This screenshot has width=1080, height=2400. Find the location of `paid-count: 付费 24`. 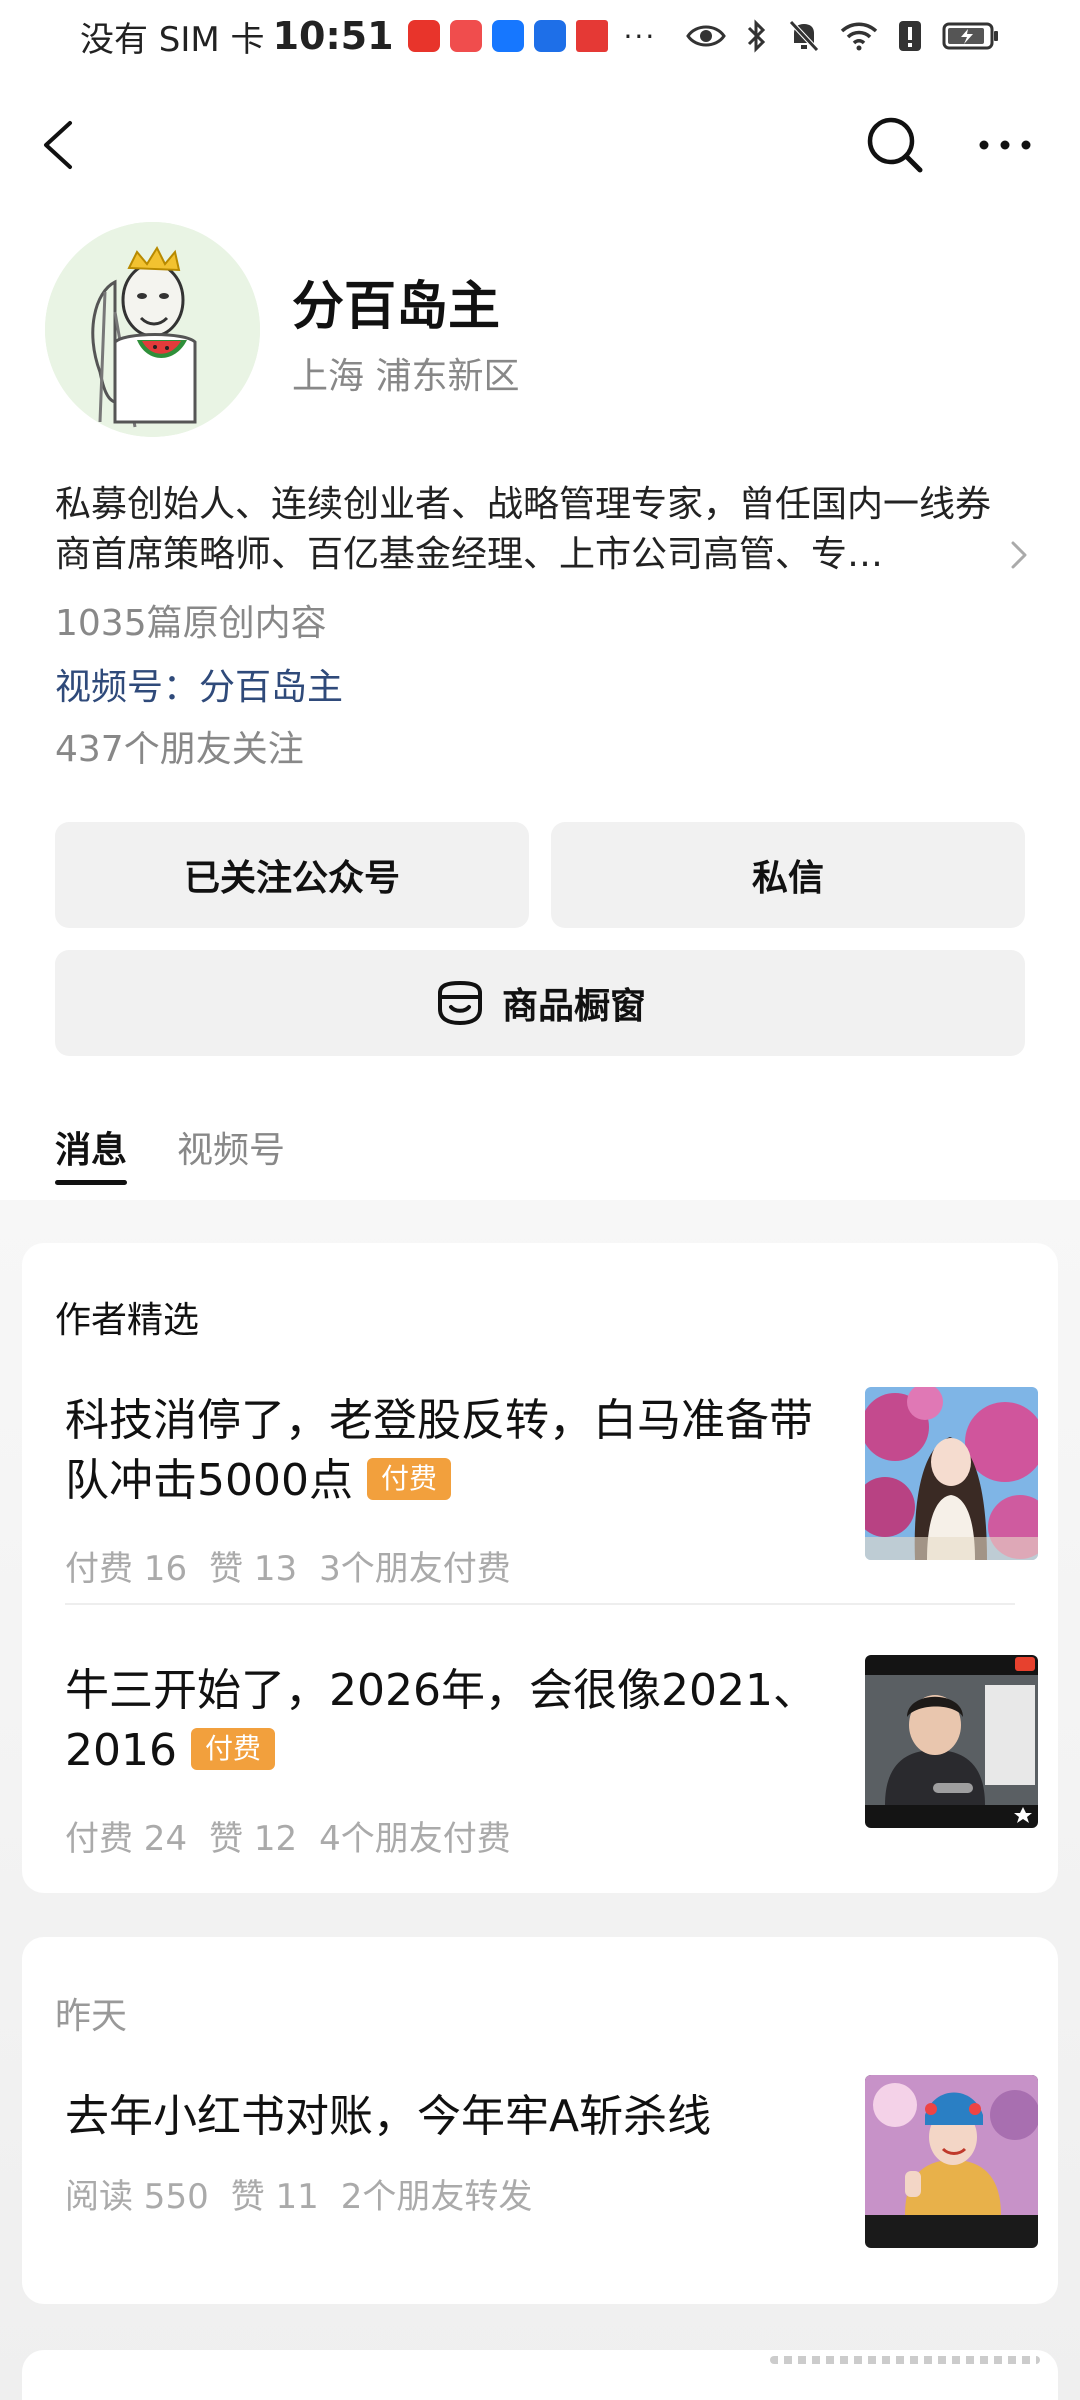

paid-count: 付费 24 is located at coordinates (126, 1839).